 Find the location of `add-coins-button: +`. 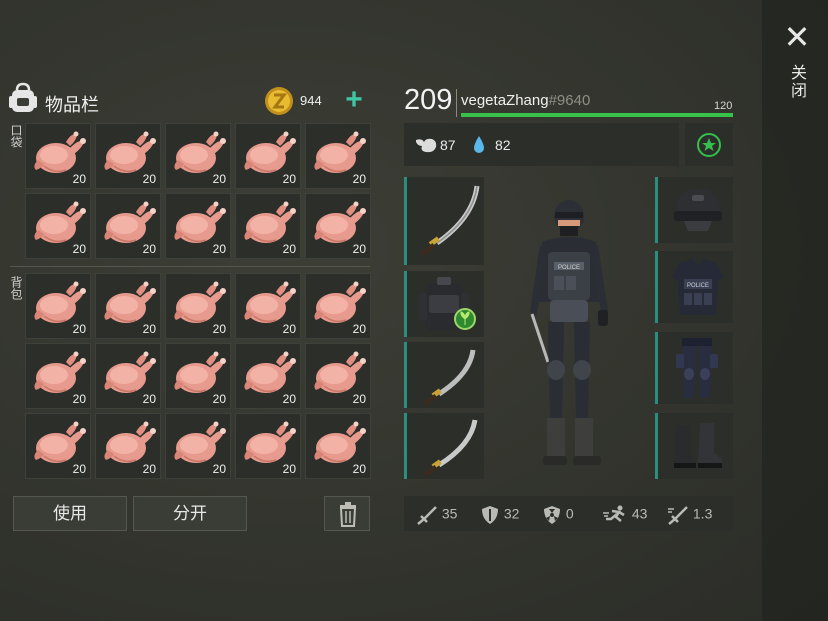

add-coins-button: + is located at coordinates (354, 100).